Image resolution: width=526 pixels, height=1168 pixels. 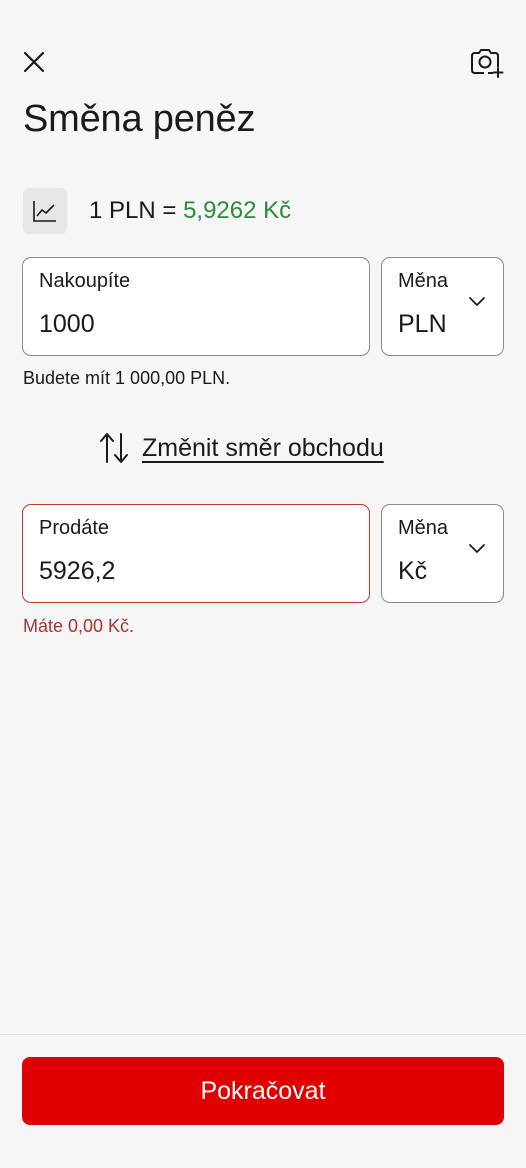 I want to click on top-bar, so click(x=263, y=55).